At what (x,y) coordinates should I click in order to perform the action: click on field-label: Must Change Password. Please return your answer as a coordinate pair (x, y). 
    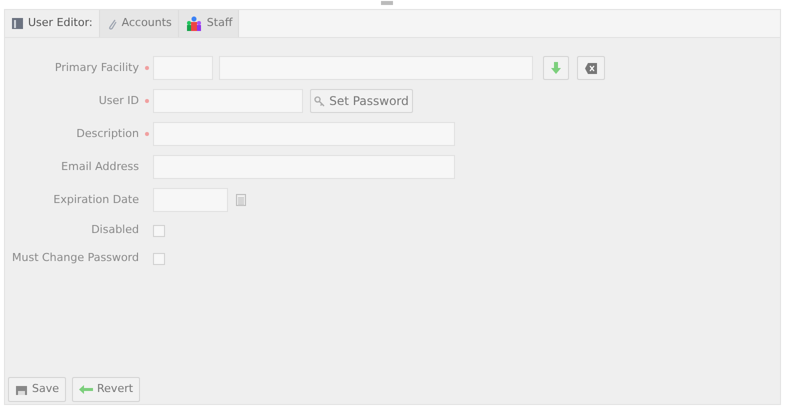
    Looking at the image, I should click on (75, 258).